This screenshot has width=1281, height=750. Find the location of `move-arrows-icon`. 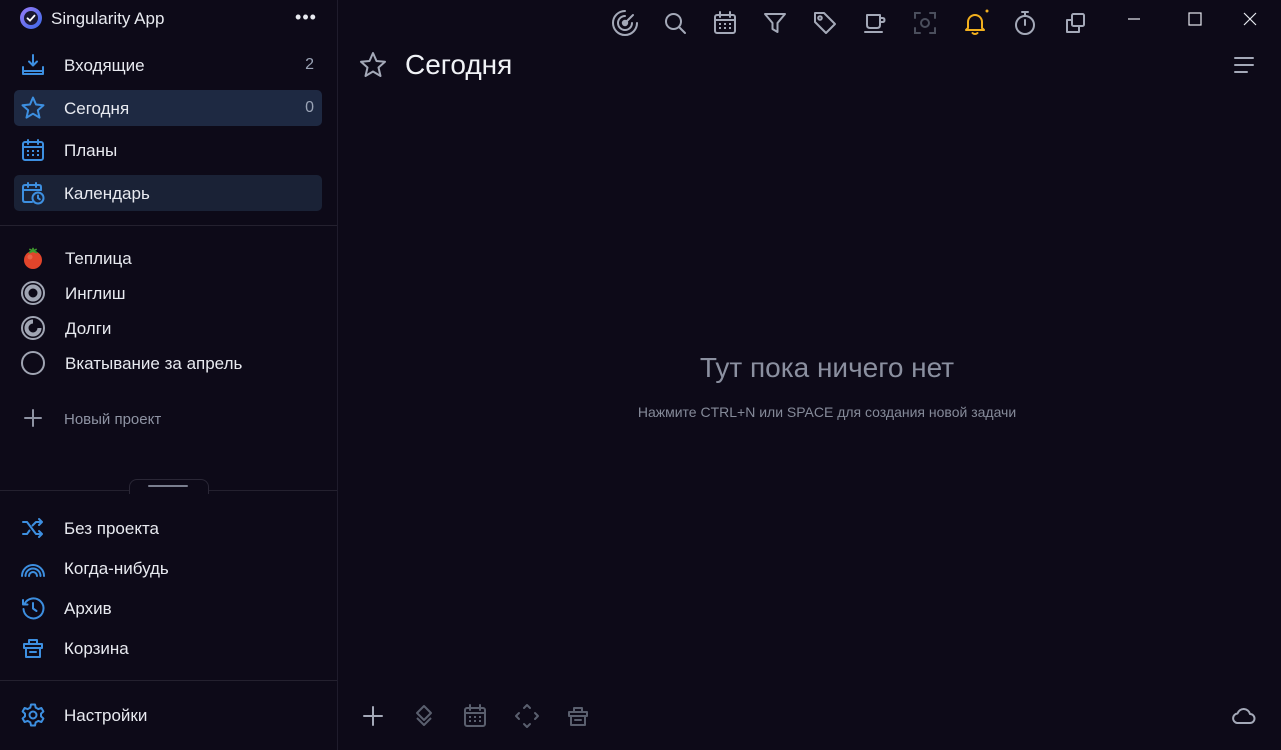

move-arrows-icon is located at coordinates (527, 716).